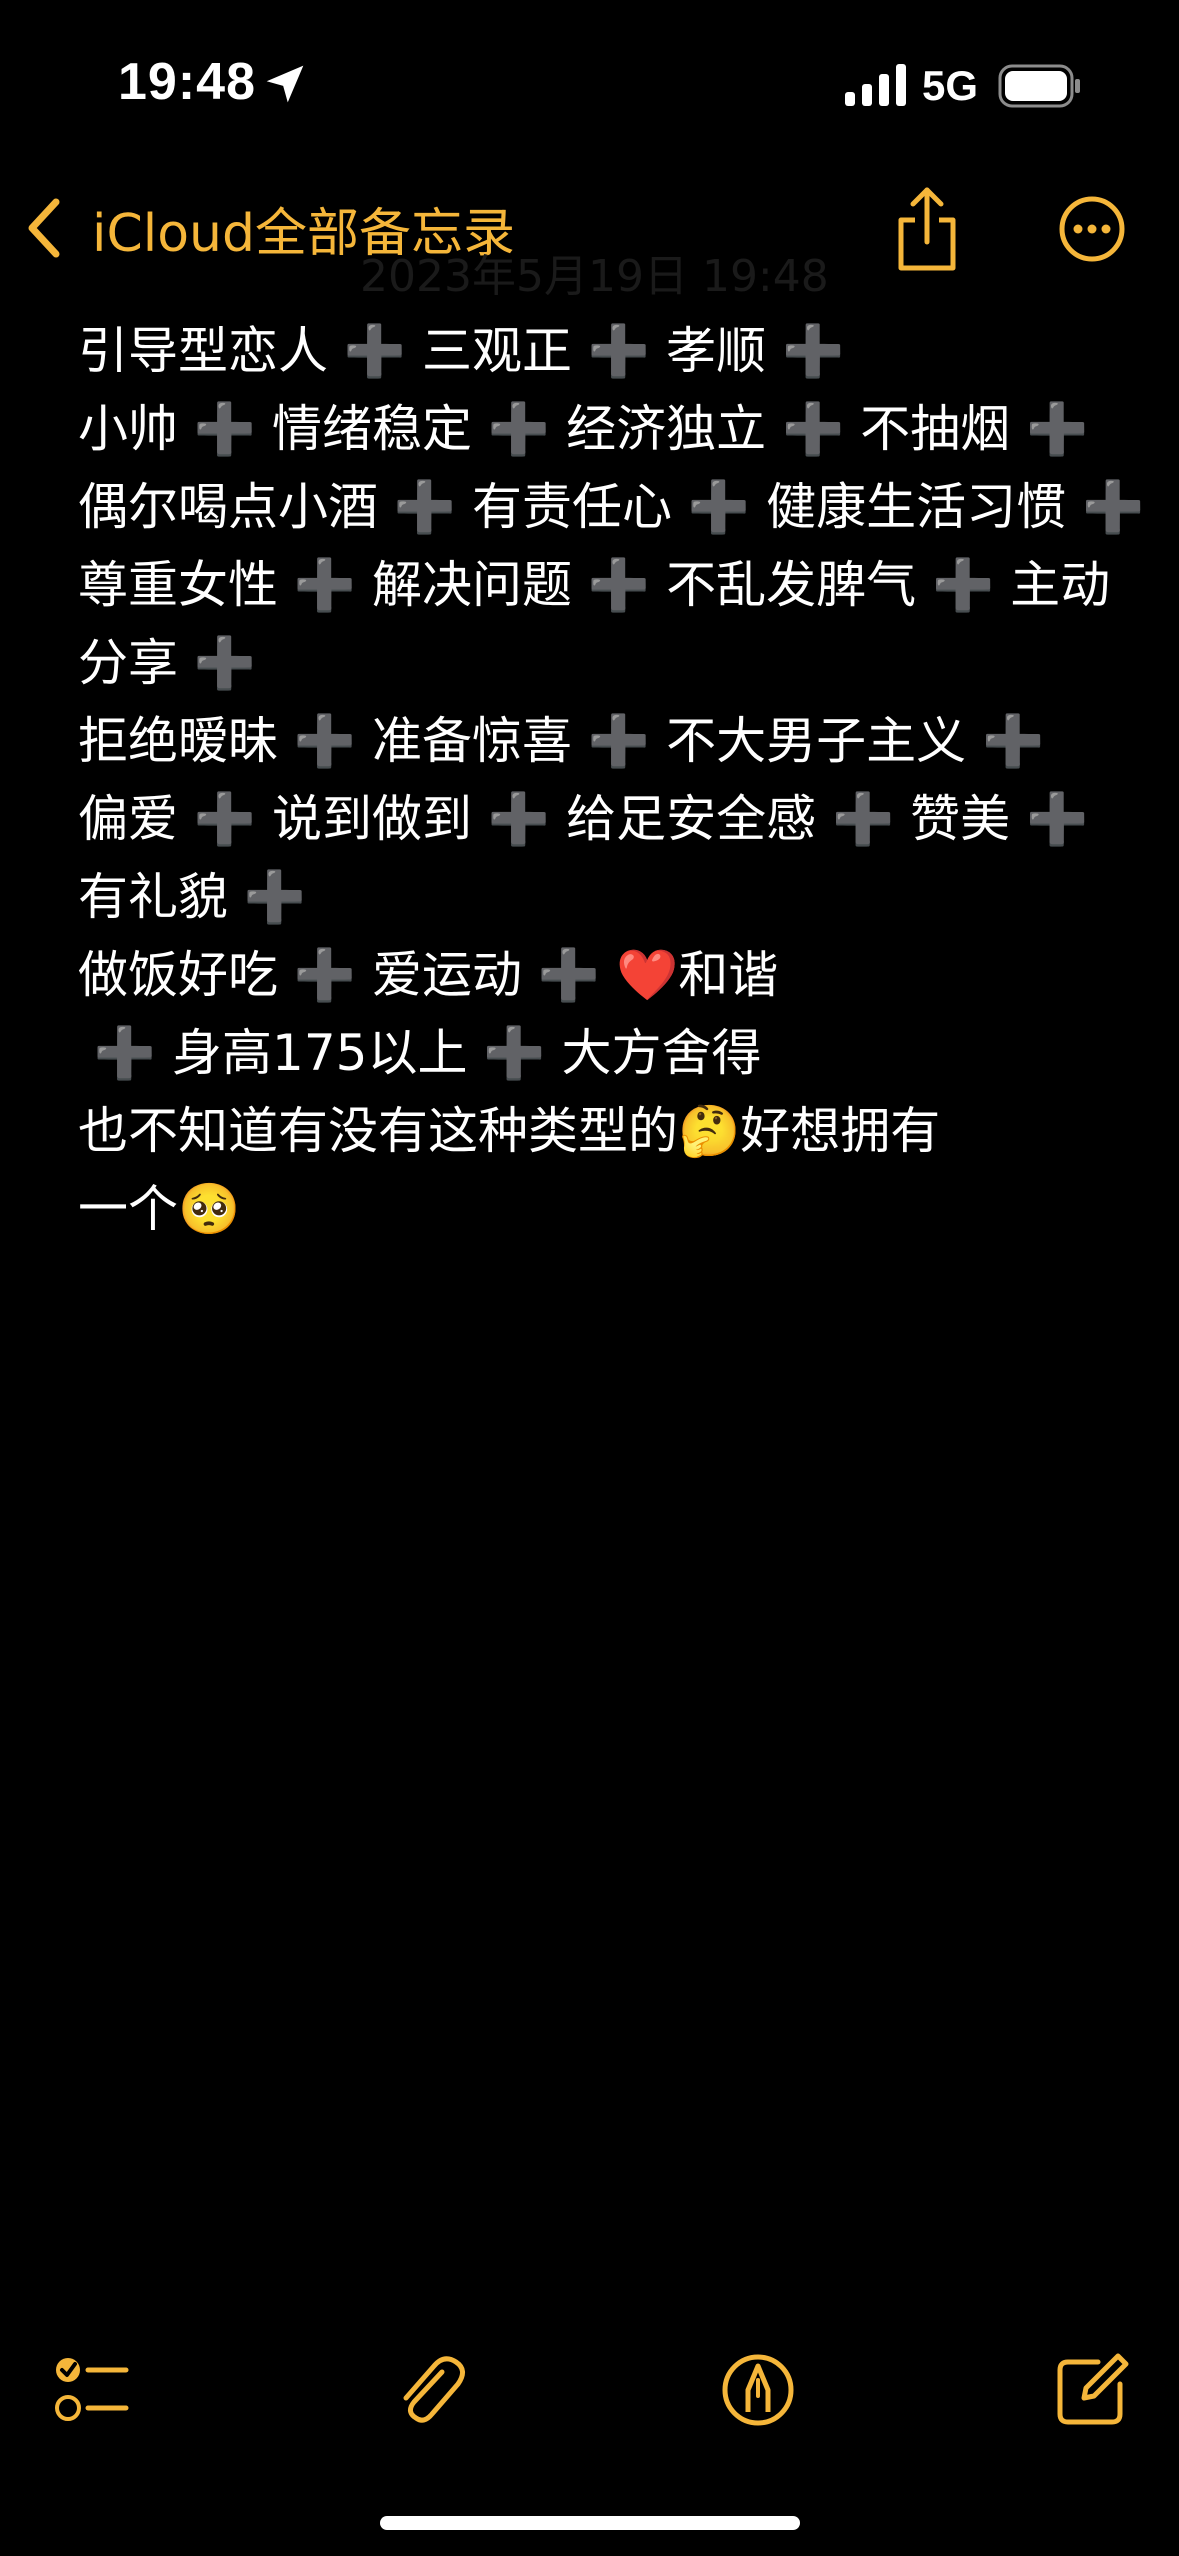  Describe the element at coordinates (167, 663) in the screenshot. I see `note-line: 分享 ➕` at that location.